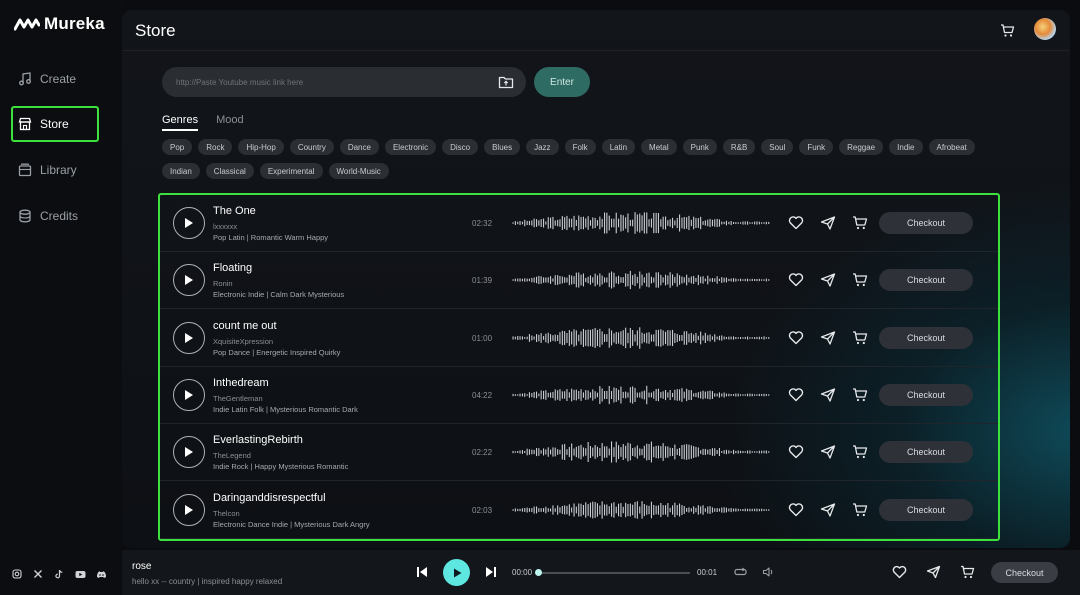 Image resolution: width=1080 pixels, height=595 pixels. What do you see at coordinates (739, 147) in the screenshot?
I see `genre-chip: R&B` at bounding box center [739, 147].